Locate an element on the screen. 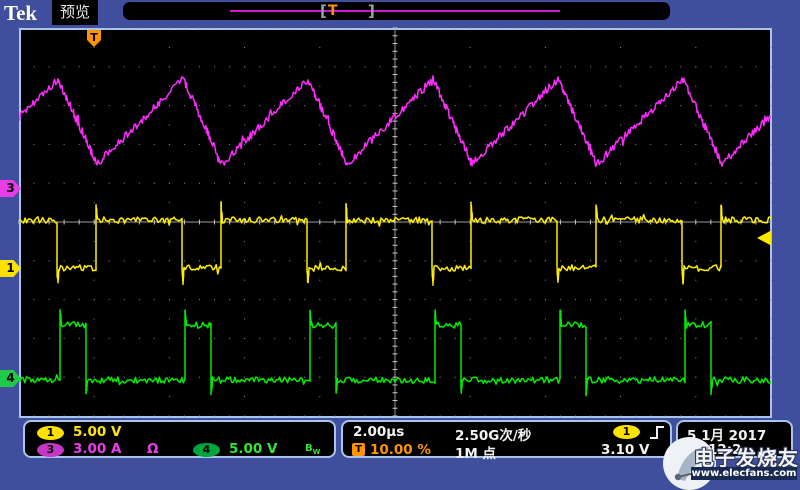  ch4-badge: 4 is located at coordinates (206, 450).